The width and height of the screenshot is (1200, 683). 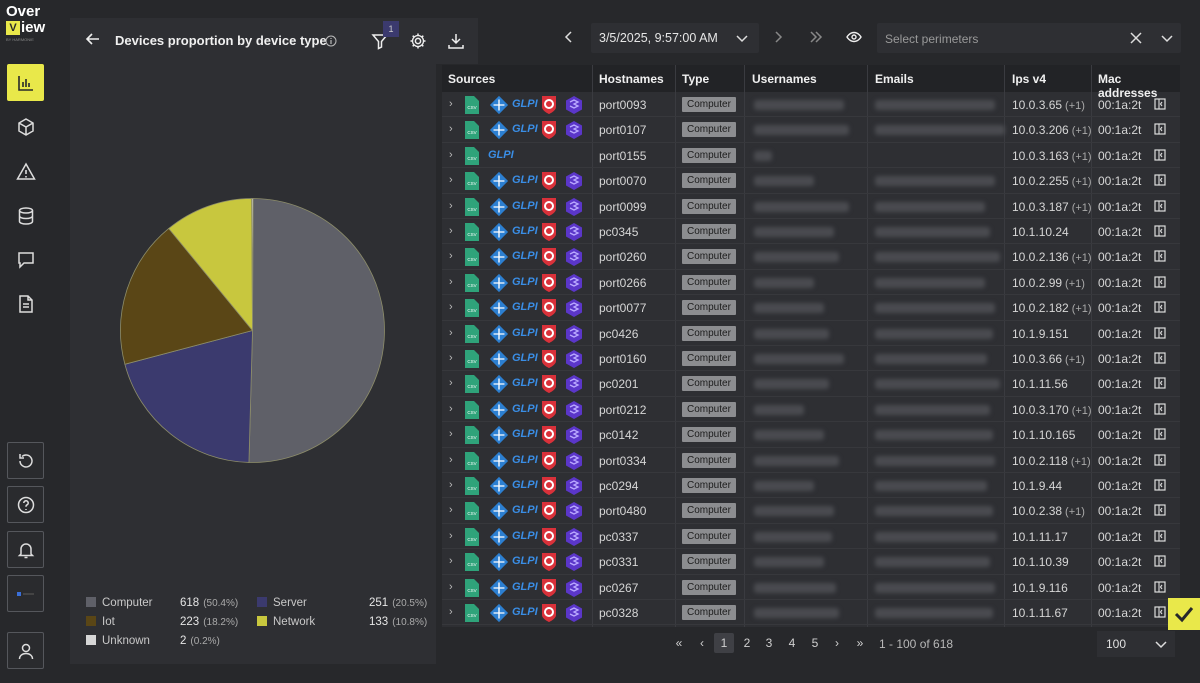 What do you see at coordinates (811, 384) in the screenshot?
I see `table-row: › CSV GLPI pc0201 Computer 10.1.11.56 00:1a:2t` at bounding box center [811, 384].